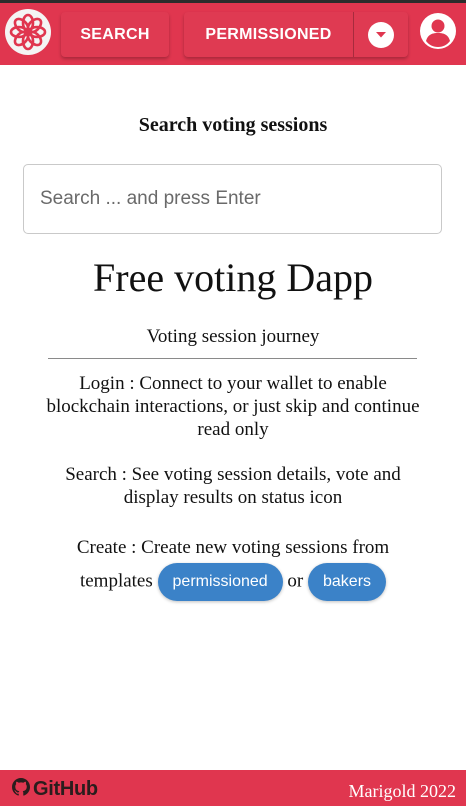 This screenshot has width=466, height=806. Describe the element at coordinates (21, 789) in the screenshot. I see `github-icon` at that location.